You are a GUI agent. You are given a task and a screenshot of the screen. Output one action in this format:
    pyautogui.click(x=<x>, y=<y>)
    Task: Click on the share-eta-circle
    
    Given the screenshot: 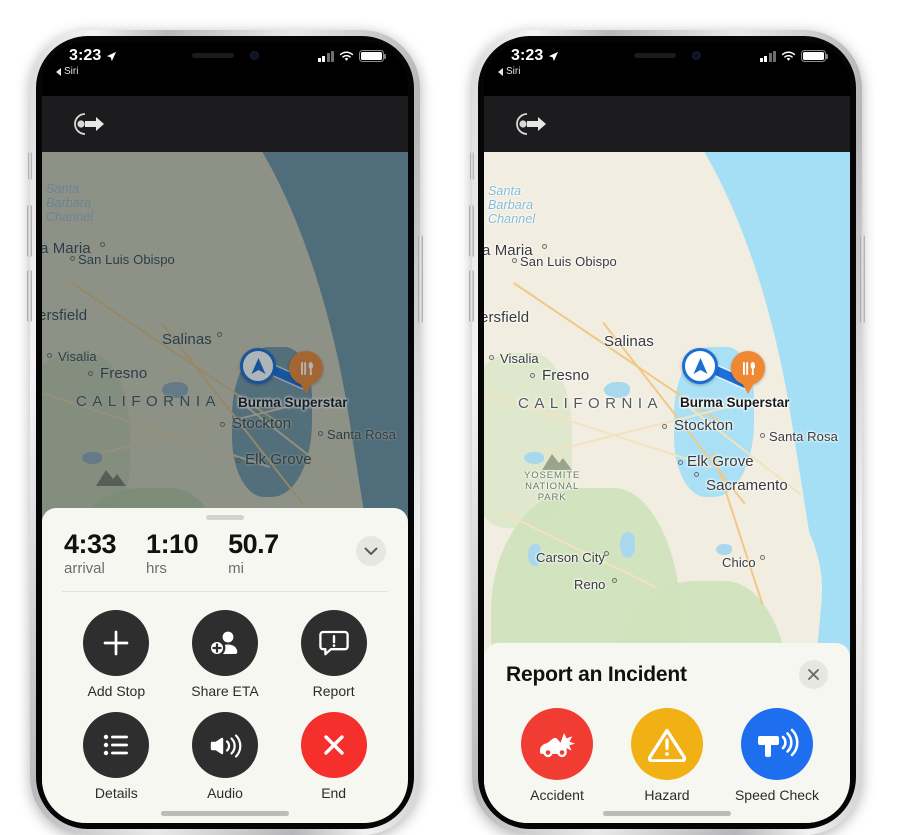 What is the action you would take?
    pyautogui.click(x=224, y=643)
    